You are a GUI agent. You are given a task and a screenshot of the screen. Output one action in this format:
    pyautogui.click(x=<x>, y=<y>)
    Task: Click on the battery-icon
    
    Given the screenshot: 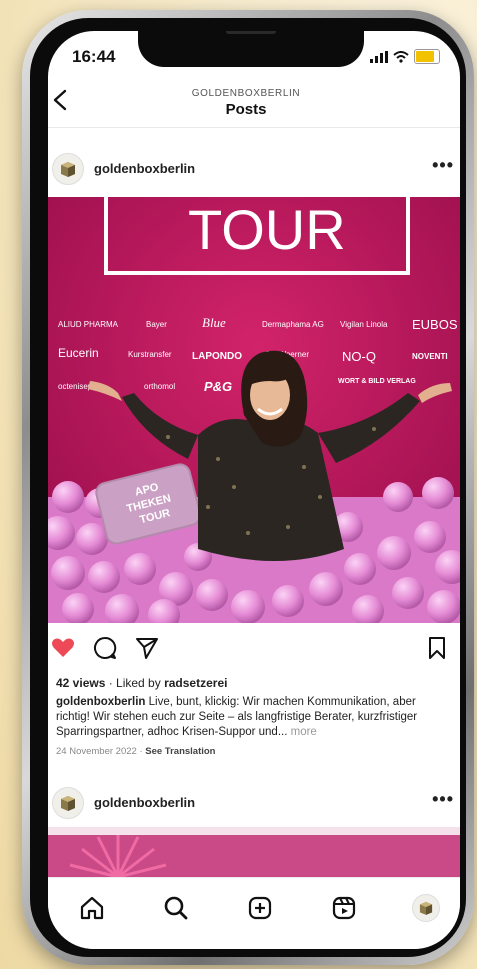 What is the action you would take?
    pyautogui.click(x=427, y=56)
    